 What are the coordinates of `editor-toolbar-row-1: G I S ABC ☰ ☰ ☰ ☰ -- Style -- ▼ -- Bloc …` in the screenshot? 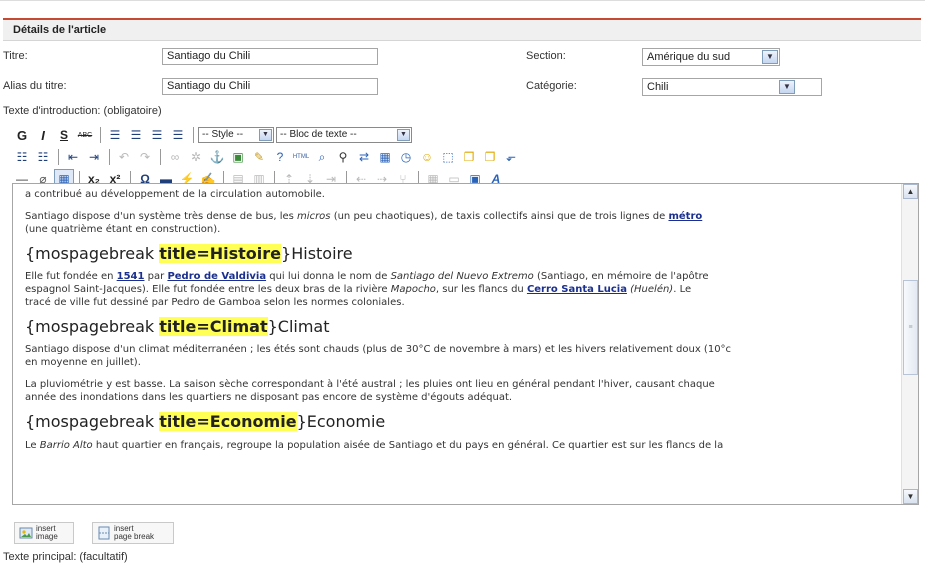 It's located at (213, 135).